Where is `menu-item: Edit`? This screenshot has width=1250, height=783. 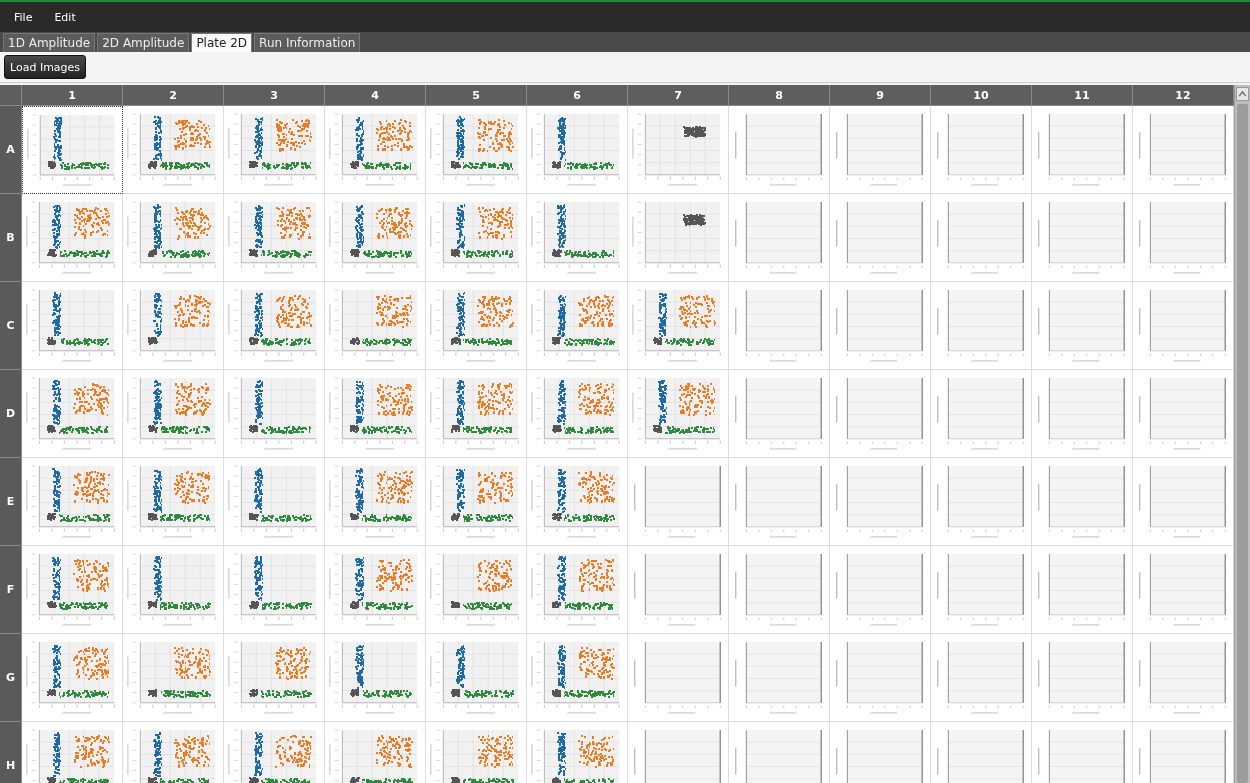 menu-item: Edit is located at coordinates (65, 17).